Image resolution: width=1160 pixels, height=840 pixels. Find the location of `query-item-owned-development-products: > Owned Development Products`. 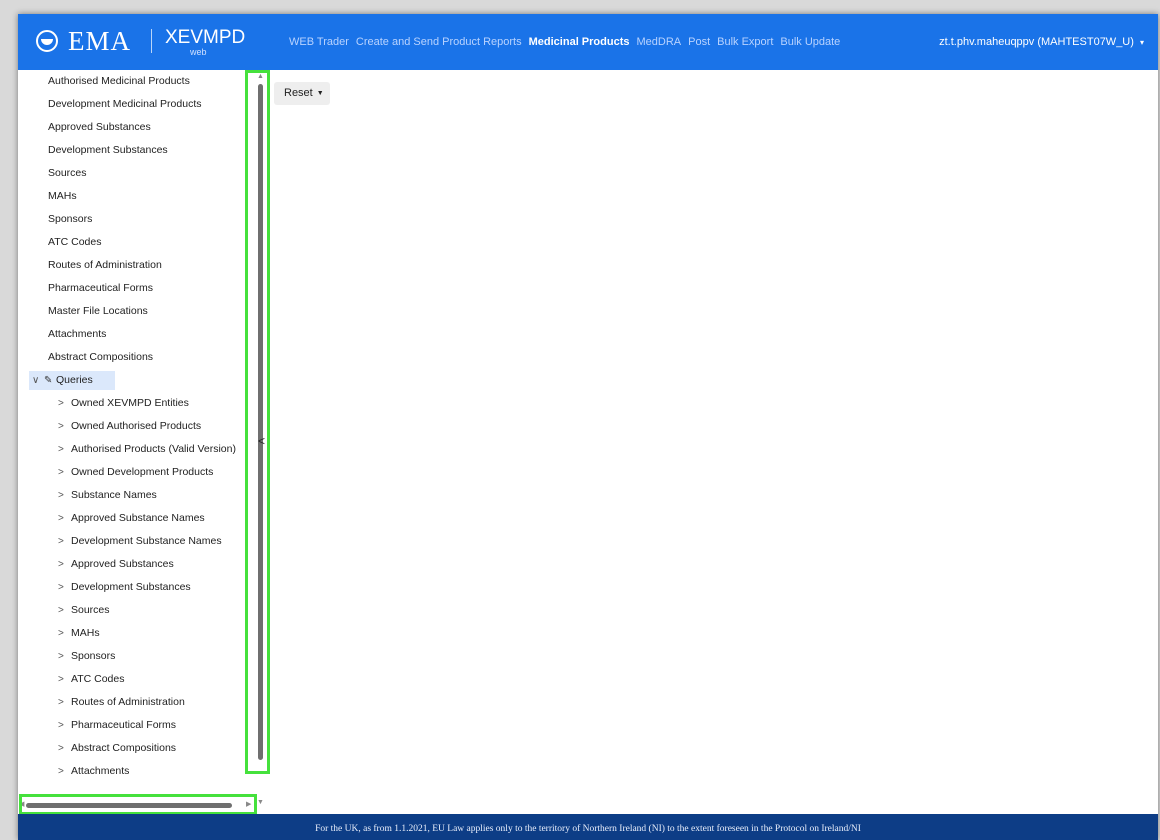

query-item-owned-development-products: > Owned Development Products is located at coordinates (136, 472).